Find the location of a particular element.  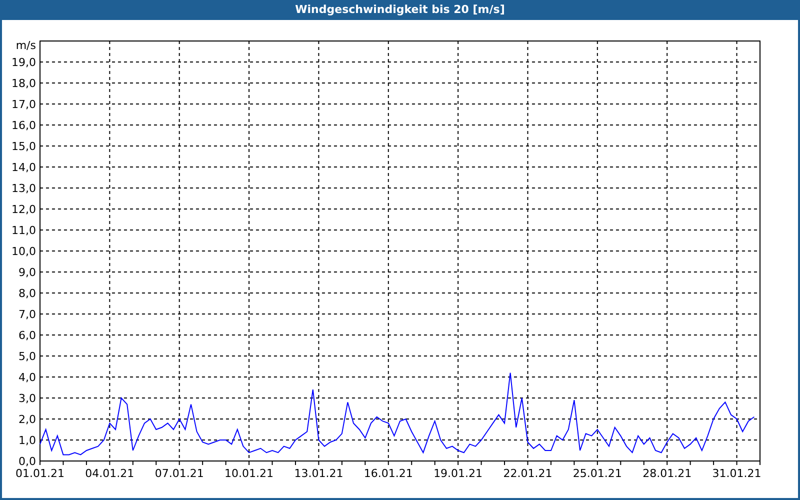

y-tick-label: 13,0 is located at coordinates (24, 188).